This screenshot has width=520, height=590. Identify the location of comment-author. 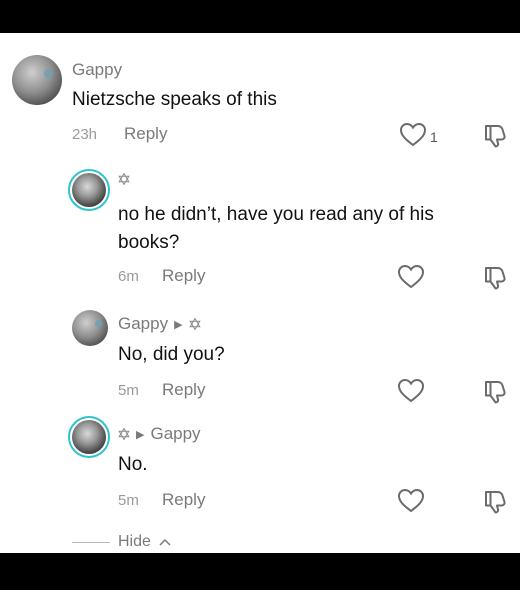
(124, 179).